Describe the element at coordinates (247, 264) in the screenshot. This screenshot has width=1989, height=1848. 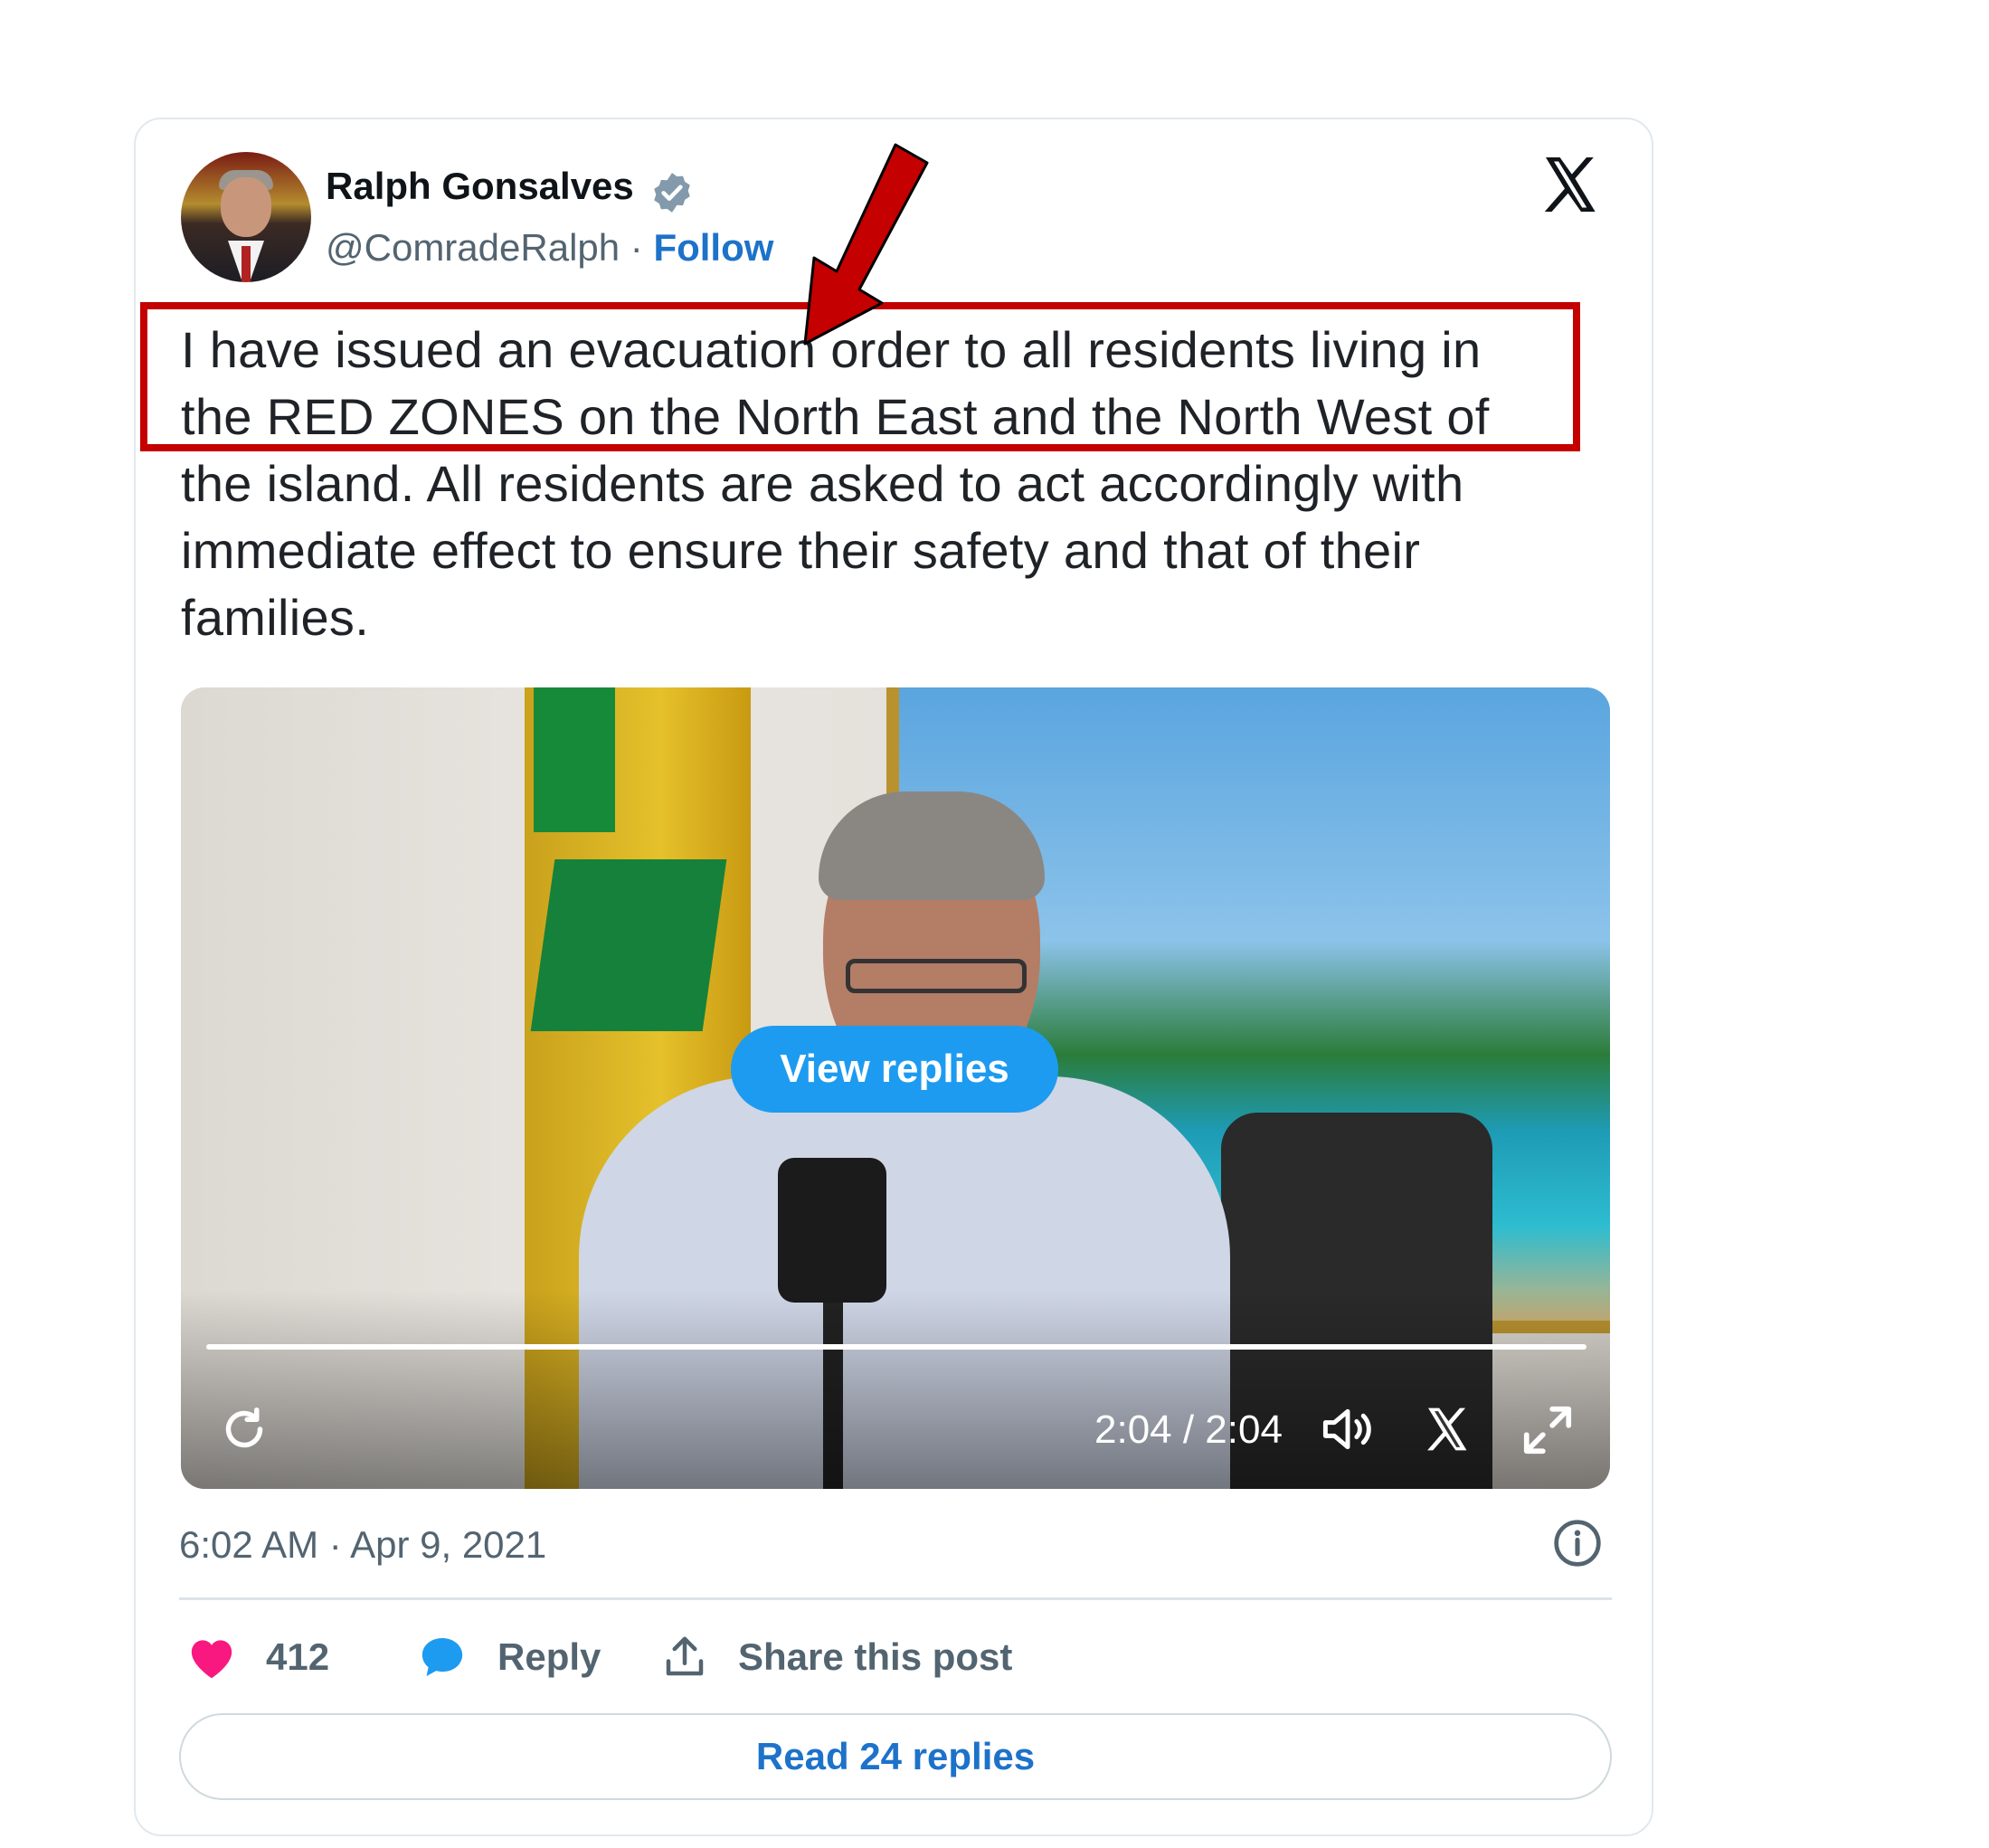
I see `avatar-tie` at that location.